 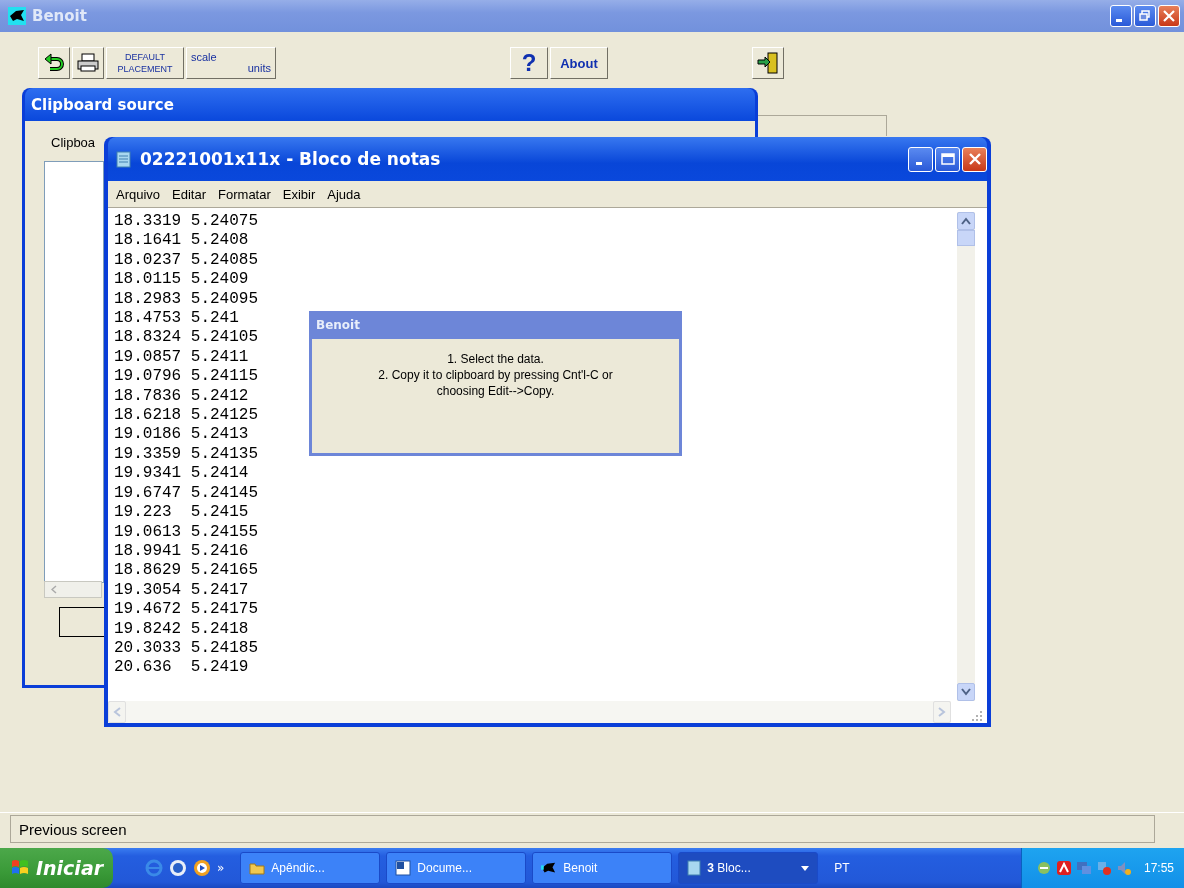 I want to click on taskbar-button: Benoit, so click(x=602, y=868).